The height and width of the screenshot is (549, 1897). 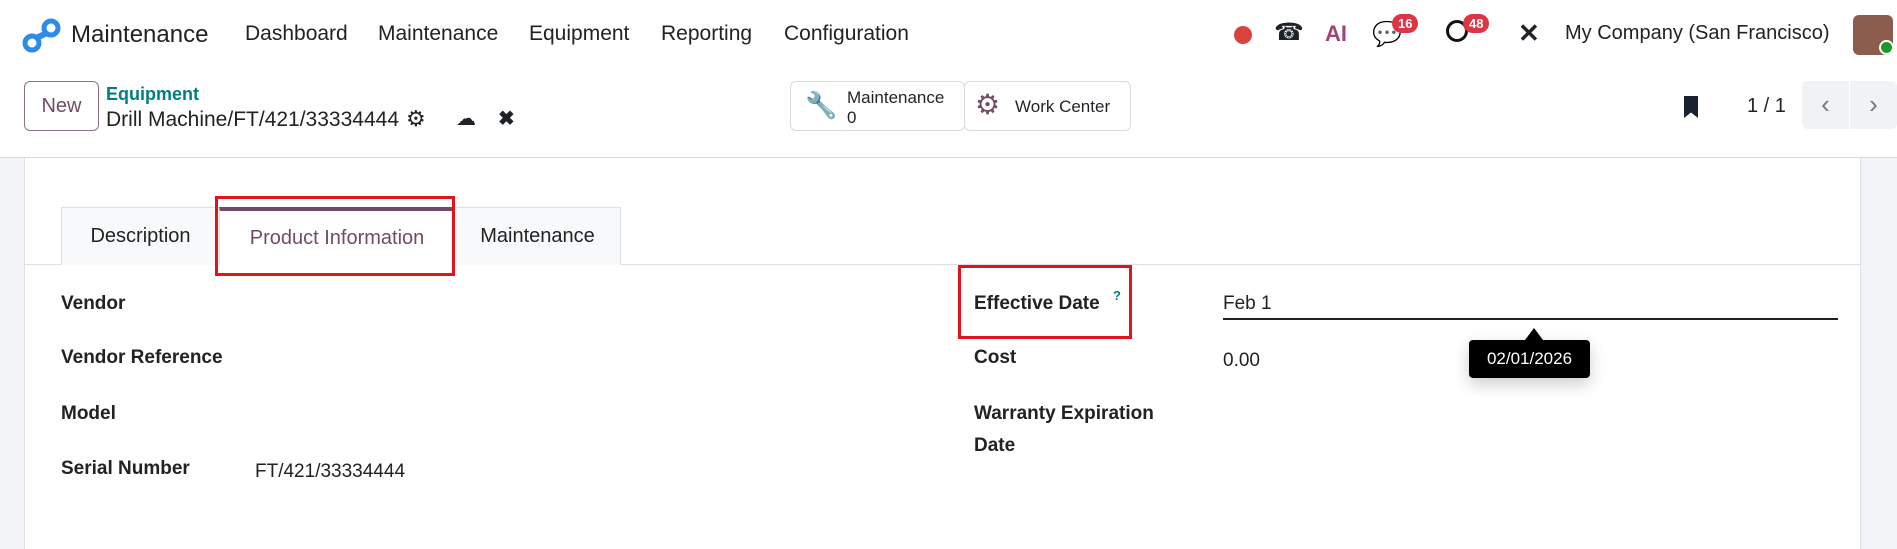 I want to click on annotation-highlight-field, so click(x=1045, y=302).